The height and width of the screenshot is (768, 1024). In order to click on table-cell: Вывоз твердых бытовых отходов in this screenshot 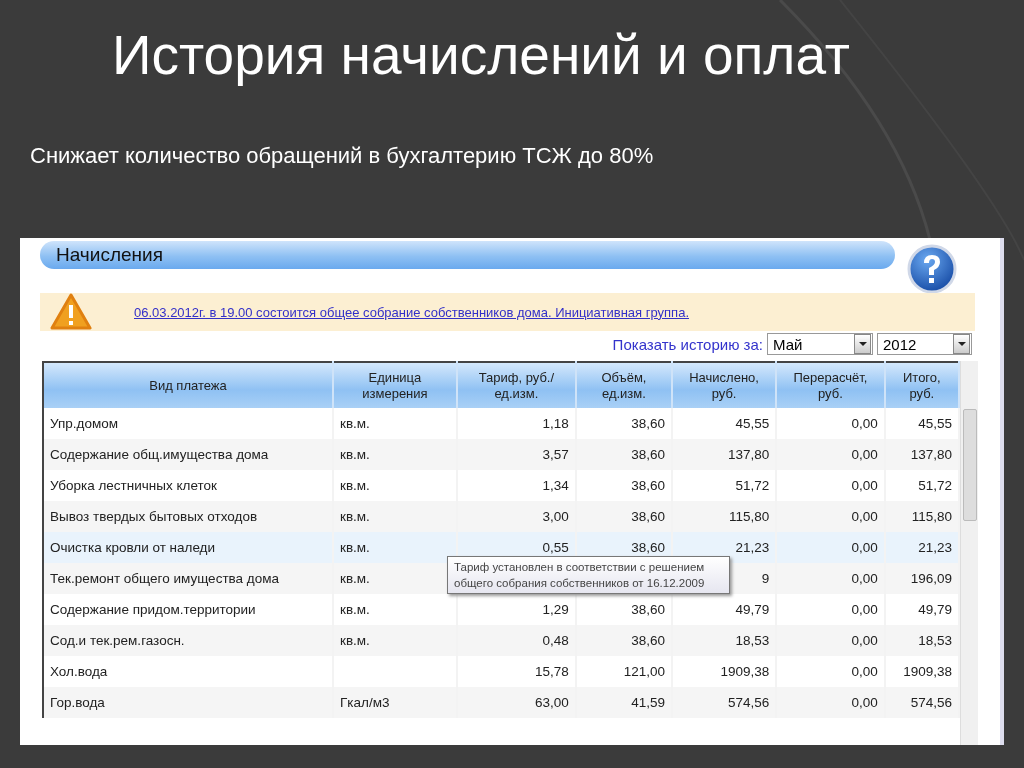, I will do `click(188, 516)`.